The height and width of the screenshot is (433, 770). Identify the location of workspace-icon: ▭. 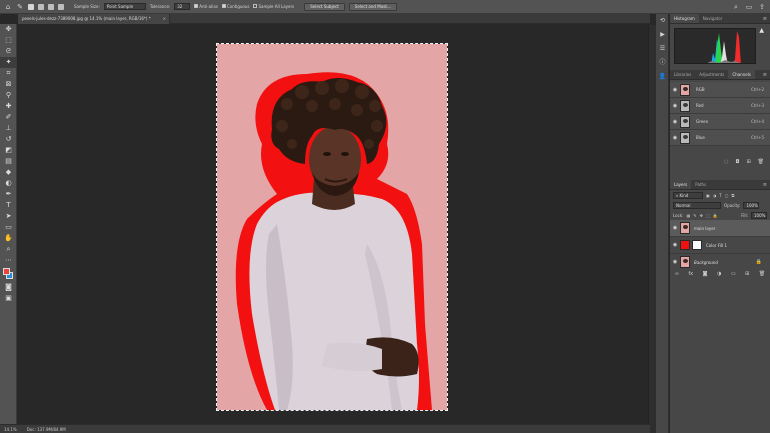
(749, 7).